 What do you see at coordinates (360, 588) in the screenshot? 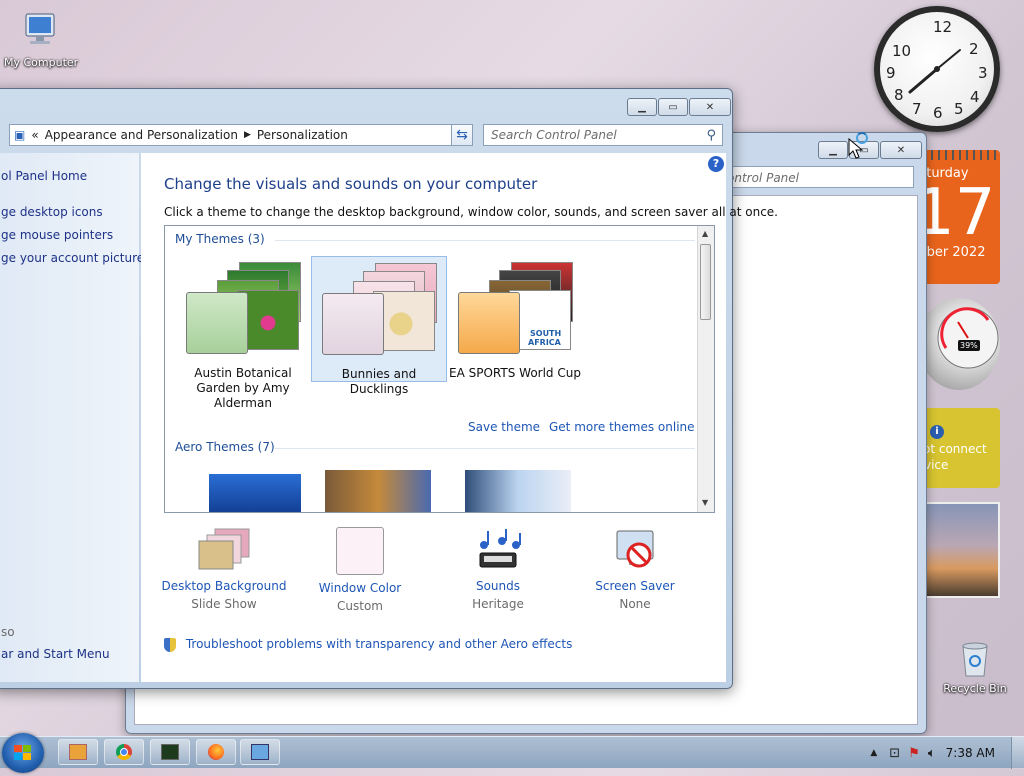
I see `setting-title: Window Color` at bounding box center [360, 588].